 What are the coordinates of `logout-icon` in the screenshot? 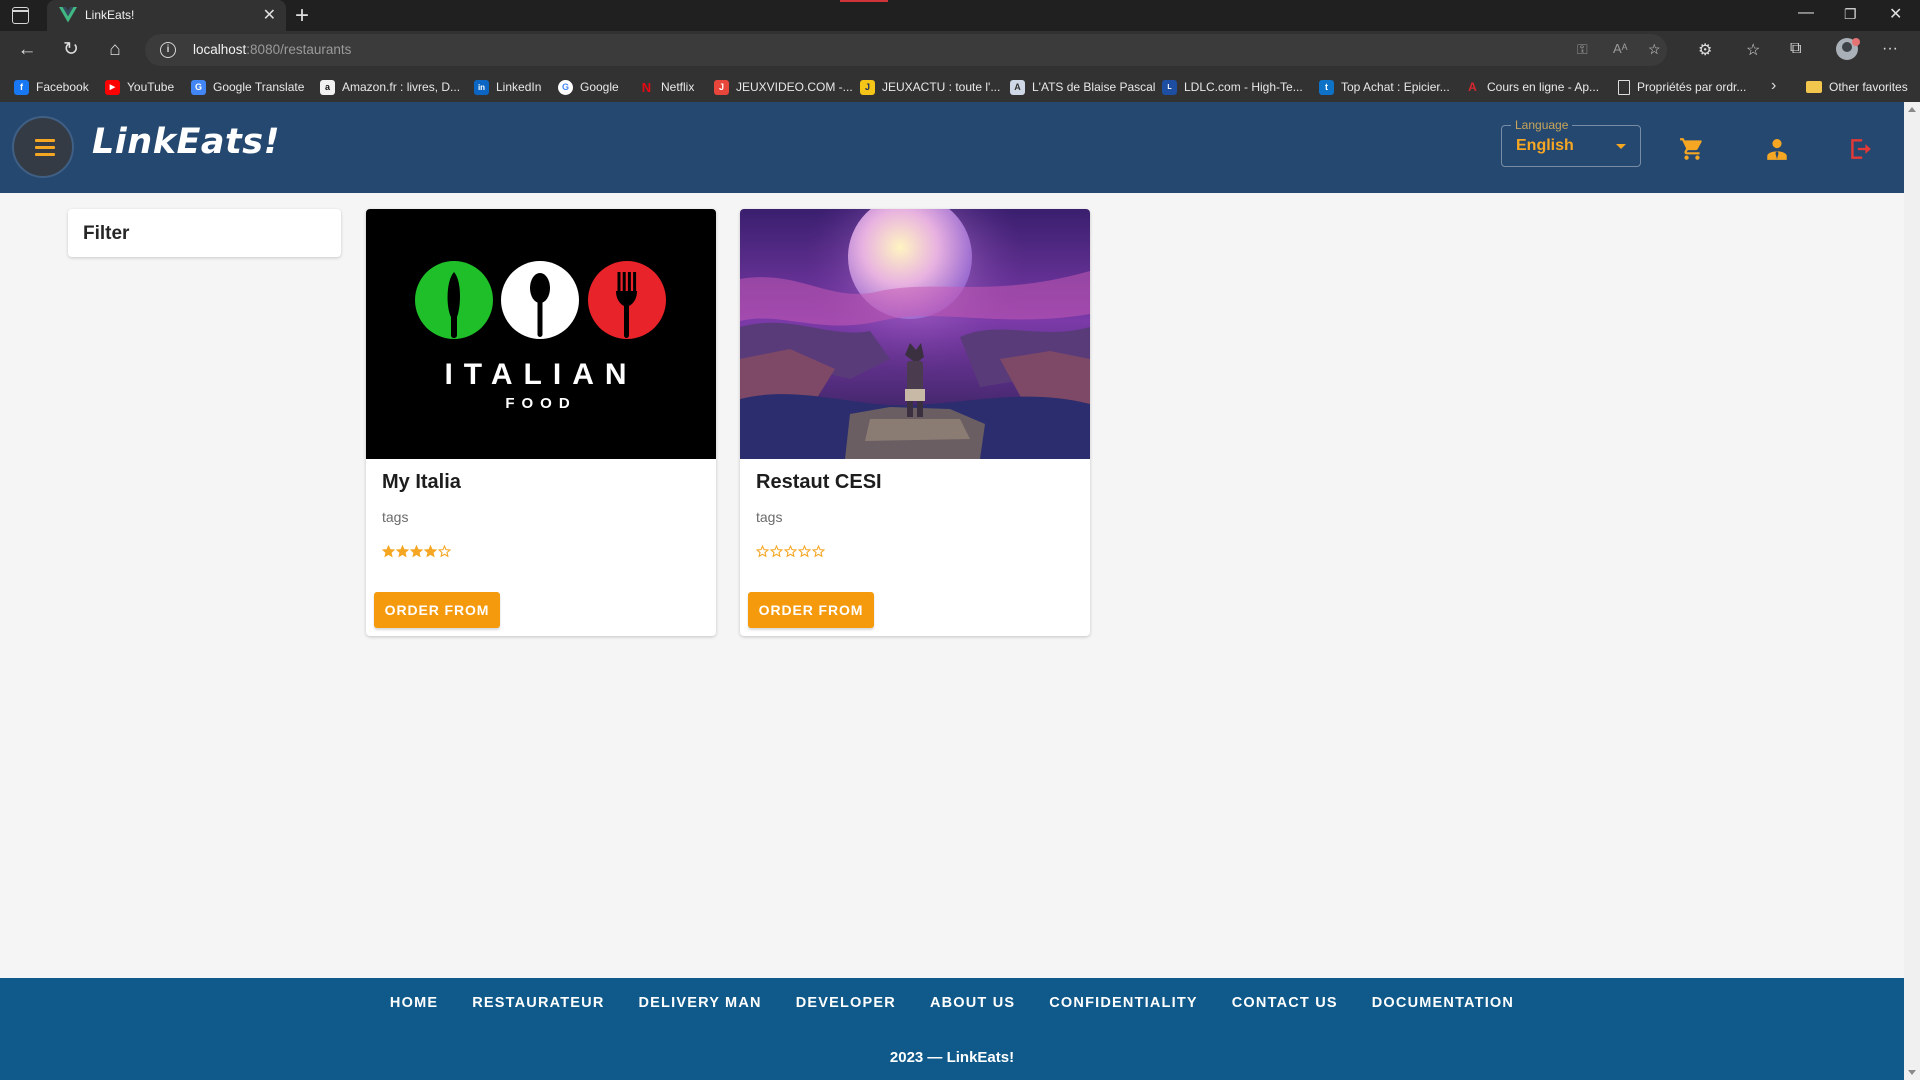 It's located at (1860, 149).